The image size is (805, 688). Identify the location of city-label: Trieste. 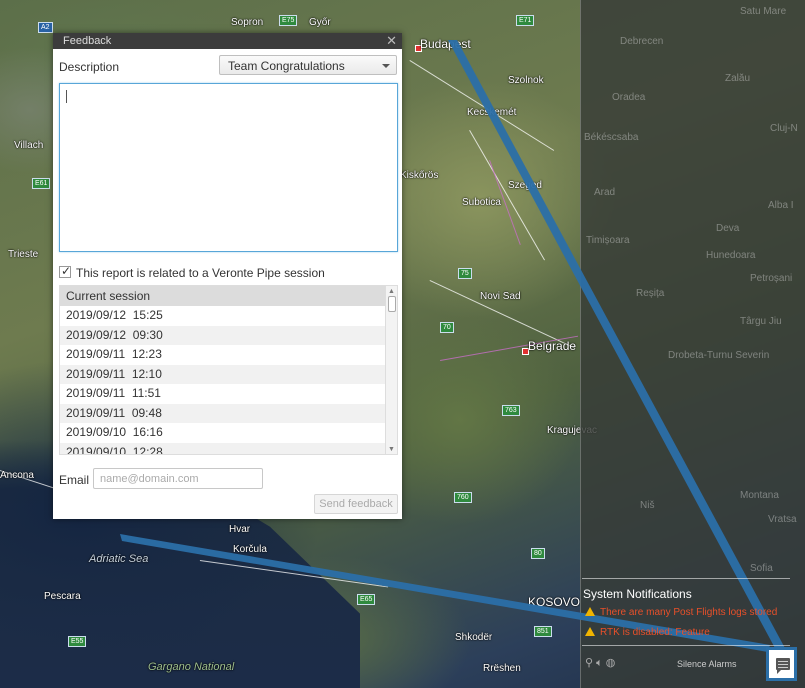
(23, 254).